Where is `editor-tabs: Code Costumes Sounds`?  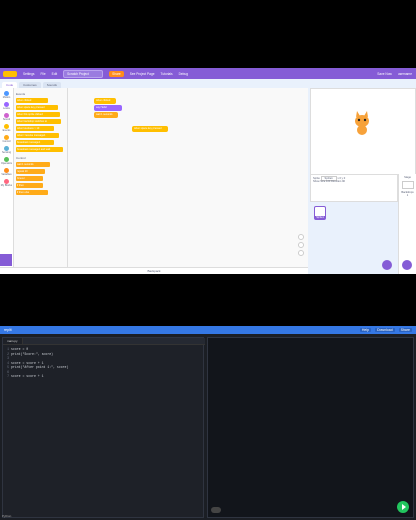 editor-tabs: Code Costumes Sounds is located at coordinates (35, 83).